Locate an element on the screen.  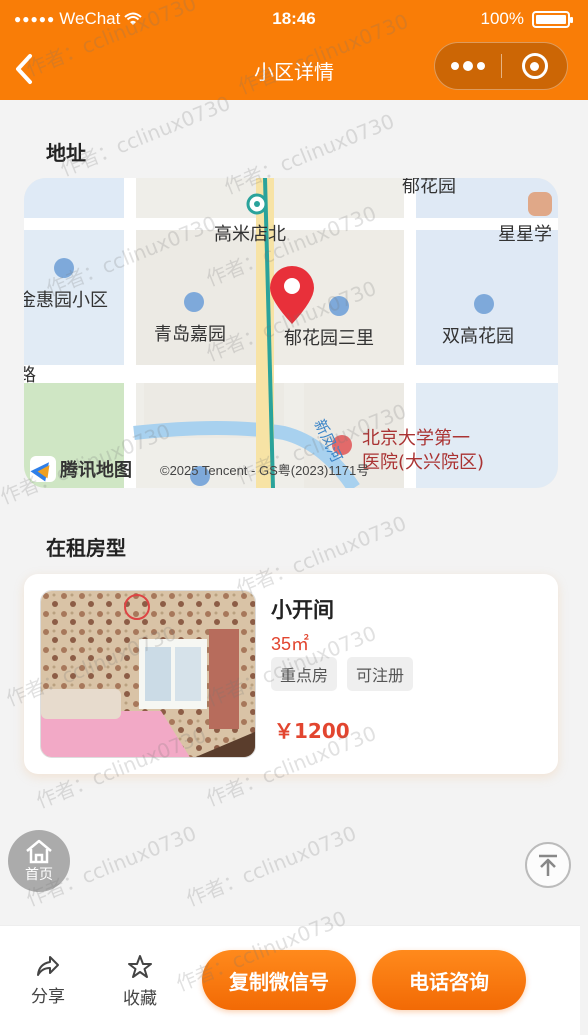
map-label-hospital-line1: 北京大学第一 is located at coordinates (416, 438).